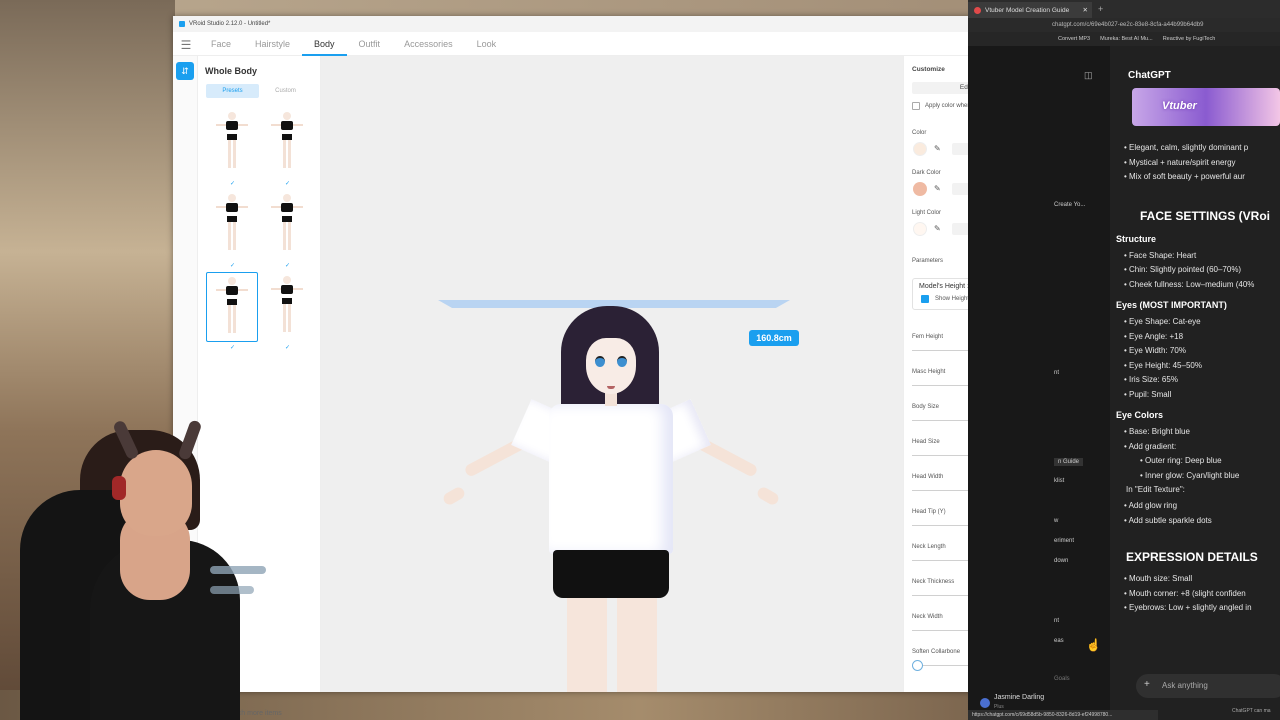  What do you see at coordinates (600, 361) in the screenshot?
I see `model-eye-left` at bounding box center [600, 361].